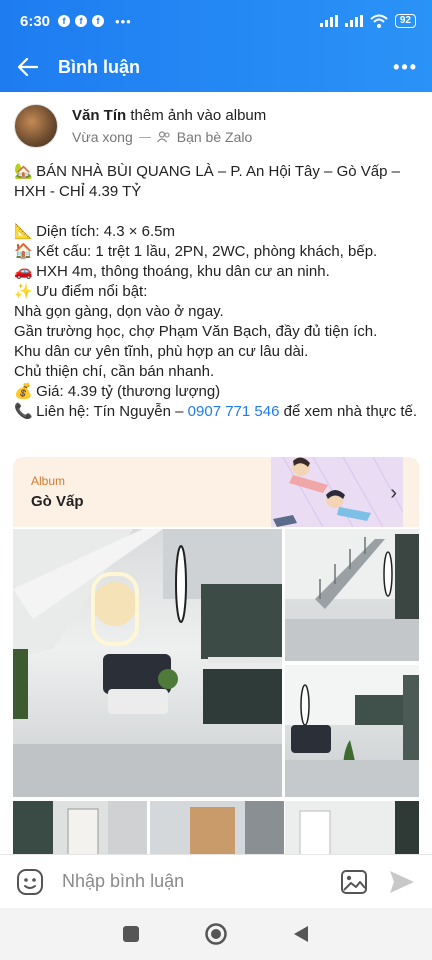 The width and height of the screenshot is (432, 960). I want to click on phone-icon: 📞, so click(23, 411).